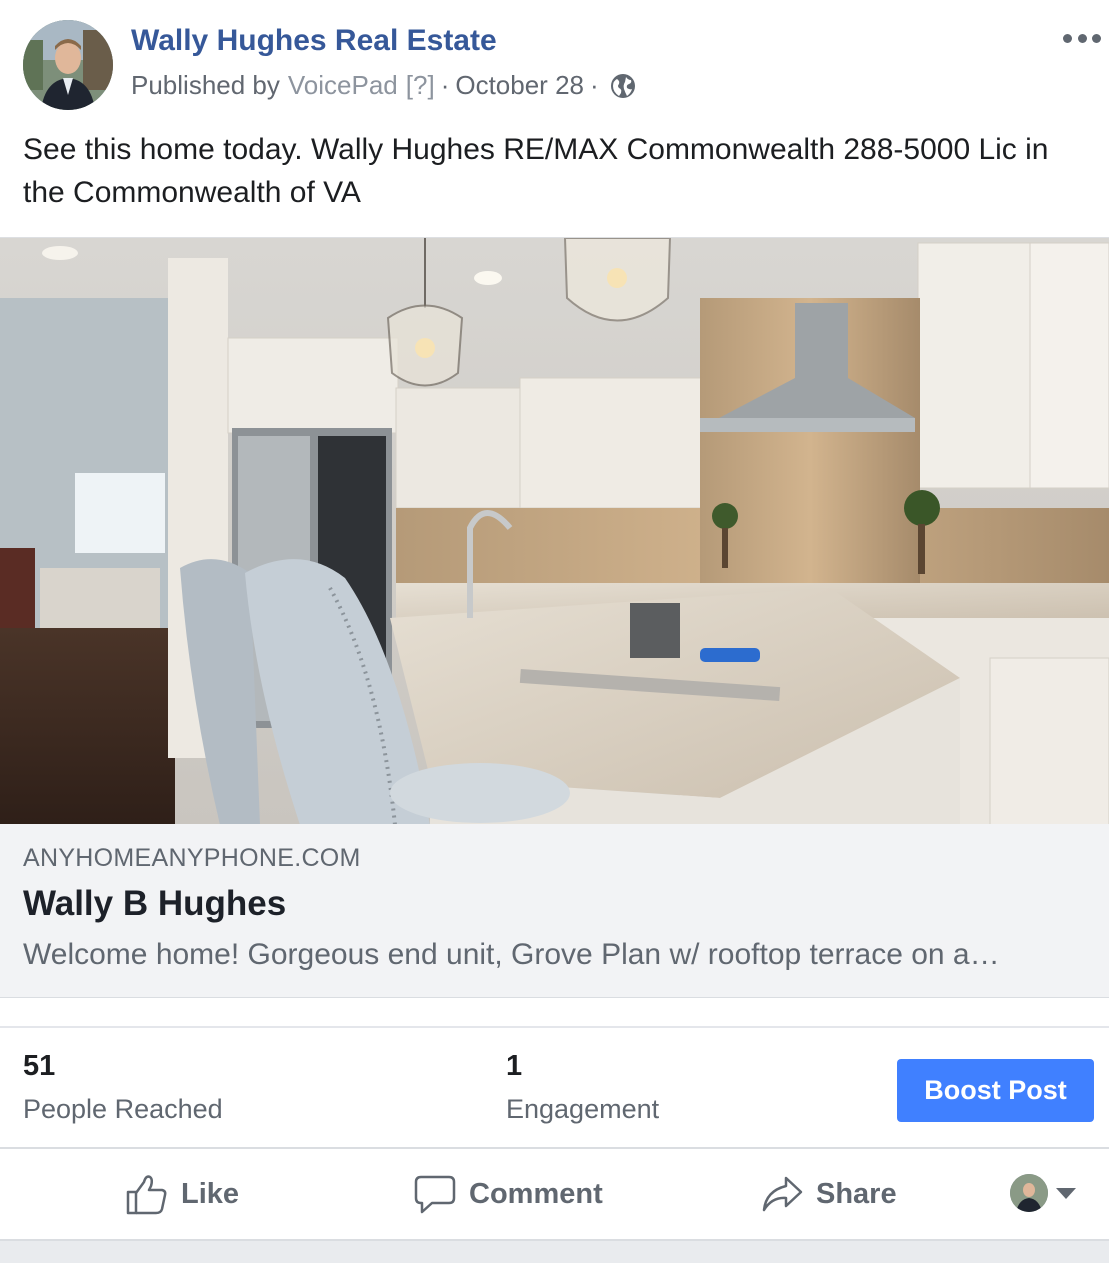 Image resolution: width=1109 pixels, height=1263 pixels. What do you see at coordinates (39, 1066) in the screenshot?
I see `people-reached-value: 51` at bounding box center [39, 1066].